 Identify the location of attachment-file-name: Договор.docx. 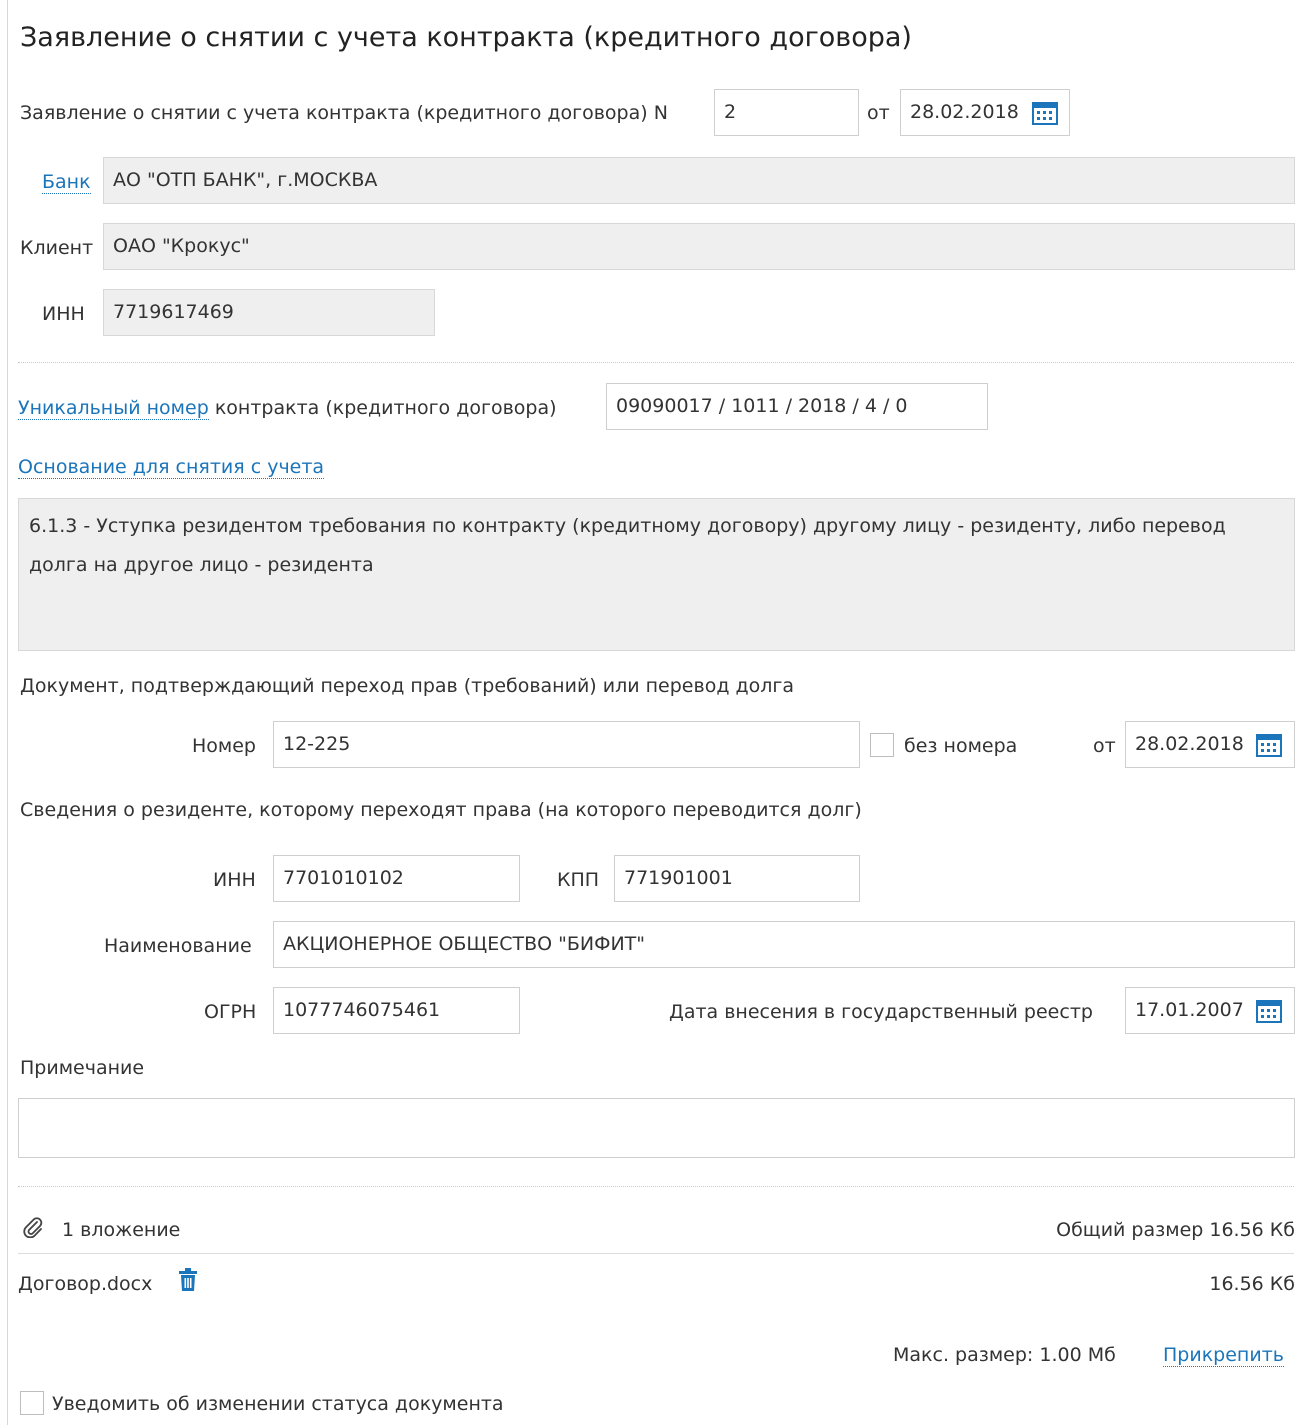
(85, 1284).